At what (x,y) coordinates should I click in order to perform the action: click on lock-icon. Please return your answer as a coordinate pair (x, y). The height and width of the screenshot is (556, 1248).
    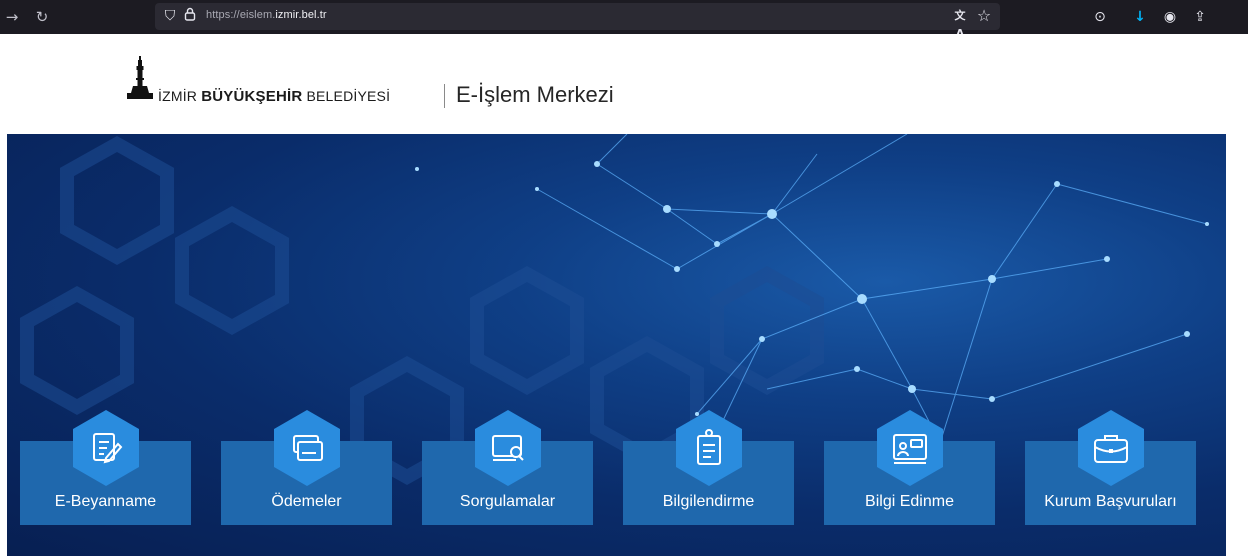
    Looking at the image, I should click on (190, 16).